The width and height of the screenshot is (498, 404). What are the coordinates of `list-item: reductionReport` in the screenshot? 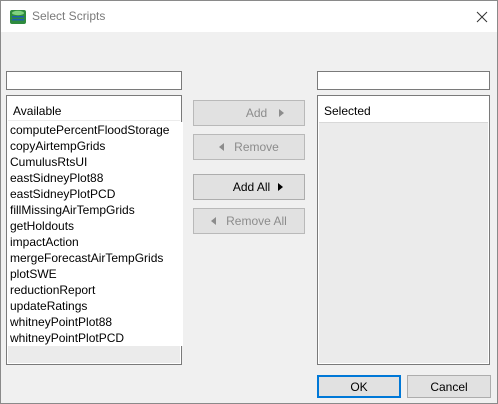 It's located at (95, 290).